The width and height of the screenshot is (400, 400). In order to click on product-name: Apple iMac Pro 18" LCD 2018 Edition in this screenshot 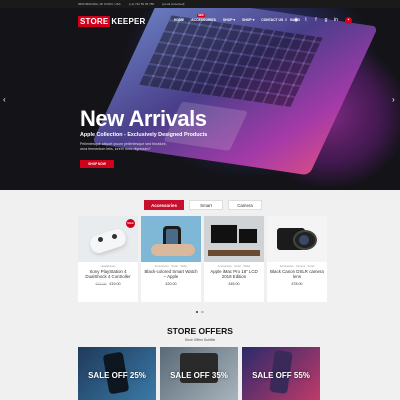, I will do `click(234, 274)`.